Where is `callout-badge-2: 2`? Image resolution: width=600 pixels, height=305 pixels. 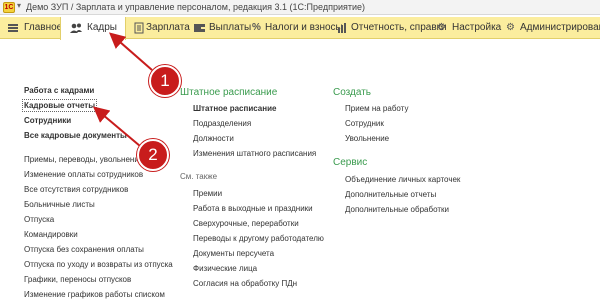 callout-badge-2: 2 is located at coordinates (153, 155).